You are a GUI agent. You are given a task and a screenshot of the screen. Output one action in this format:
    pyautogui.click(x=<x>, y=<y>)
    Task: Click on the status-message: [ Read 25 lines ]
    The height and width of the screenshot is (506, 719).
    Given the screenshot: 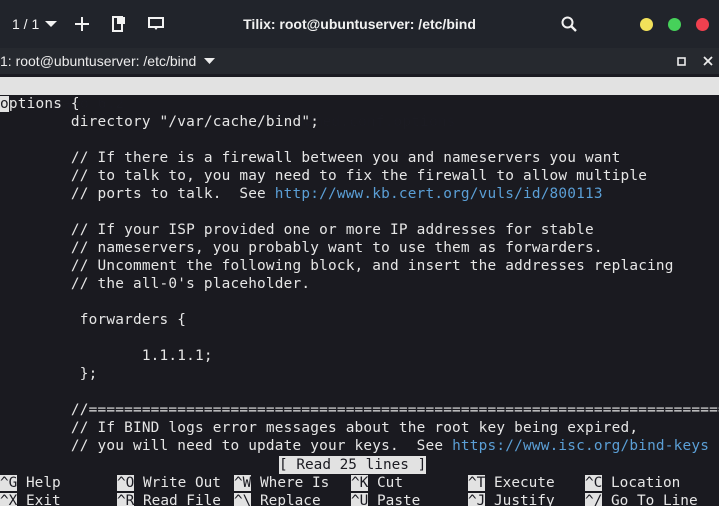 What is the action you would take?
    pyautogui.click(x=353, y=465)
    